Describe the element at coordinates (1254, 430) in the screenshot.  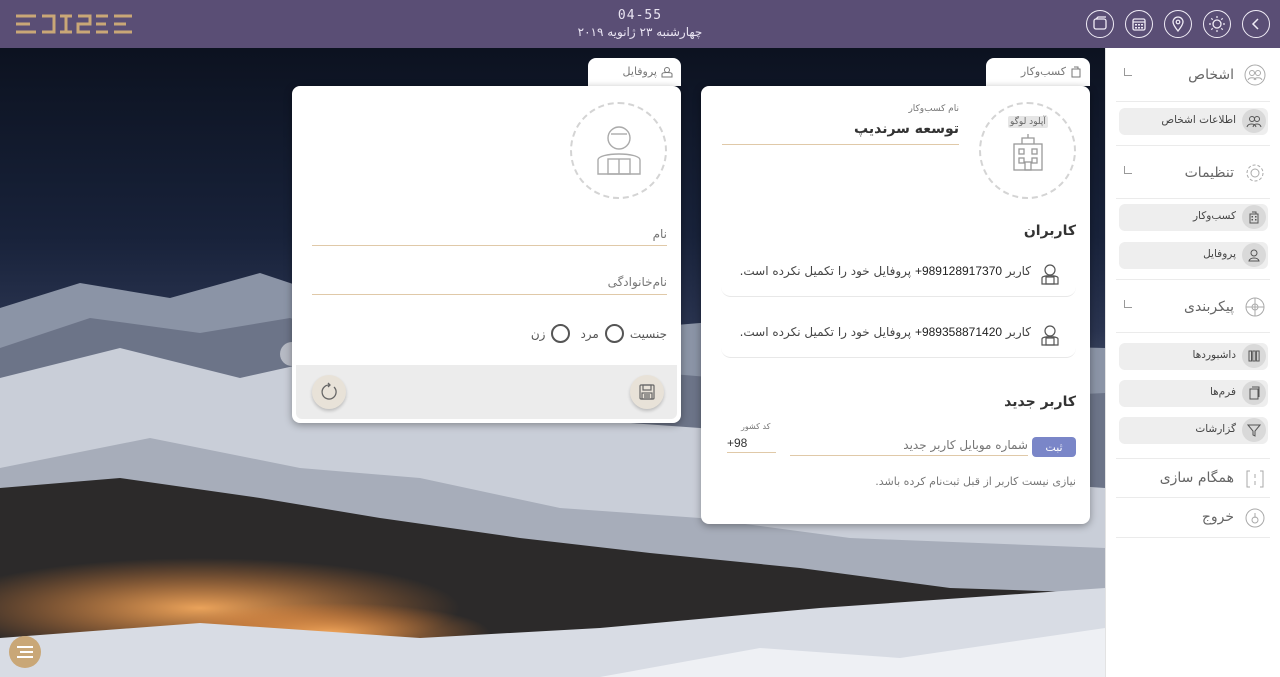
I see `filter-icon` at that location.